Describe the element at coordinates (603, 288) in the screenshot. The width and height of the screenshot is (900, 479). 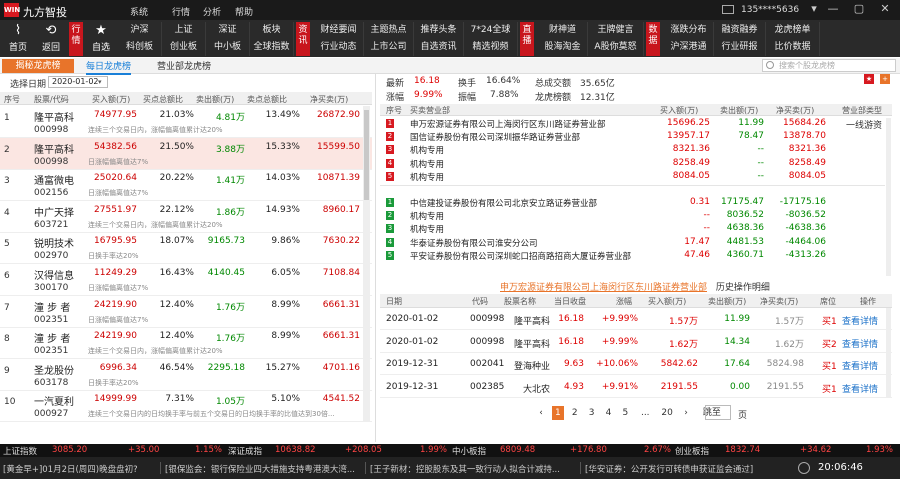
I see `history-branch-link: 申万宏源证券有限公司上海闵行区东川路证券营业部` at that location.